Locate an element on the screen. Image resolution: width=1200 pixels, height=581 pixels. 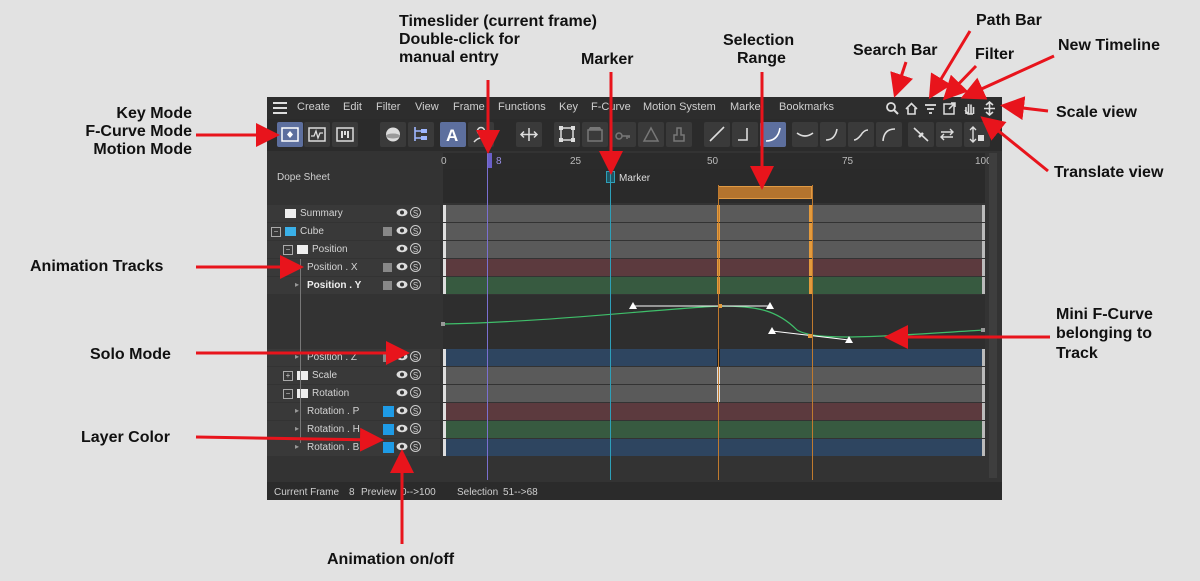
edit-lock-icon is located at coordinates (387, 267).